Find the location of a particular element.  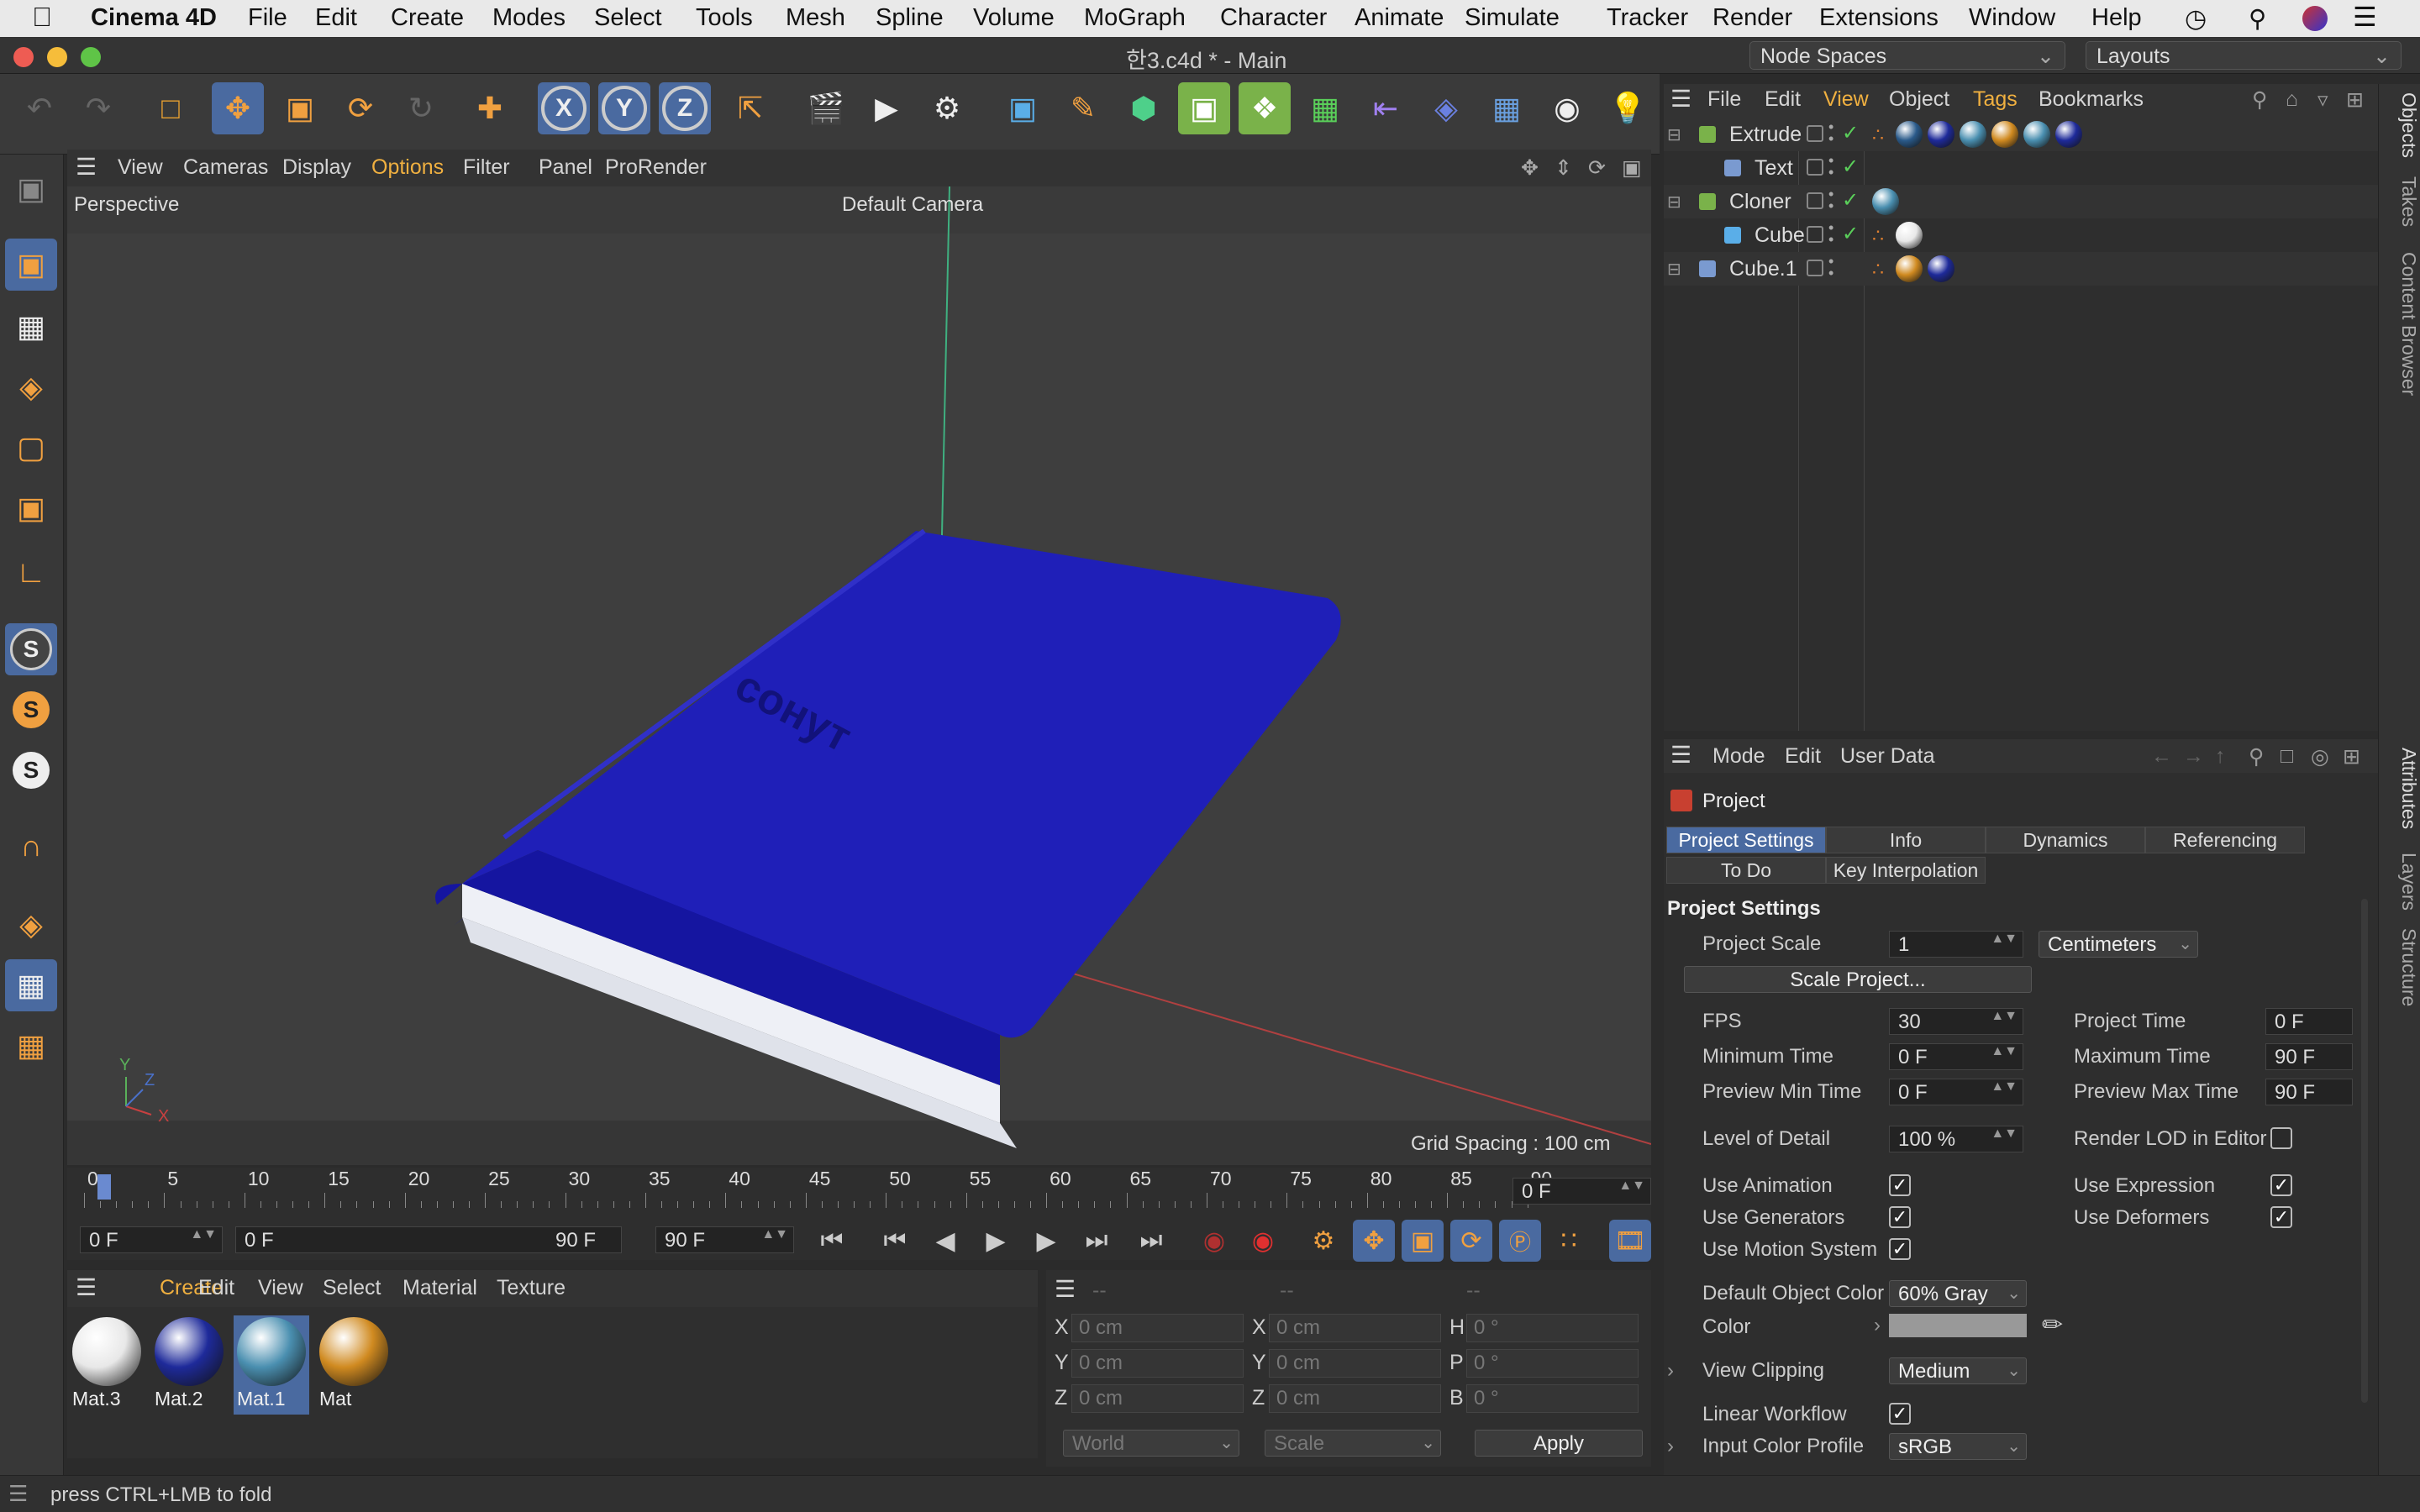

preview-min-field: 0 F ▲▼ is located at coordinates (1956, 1092).